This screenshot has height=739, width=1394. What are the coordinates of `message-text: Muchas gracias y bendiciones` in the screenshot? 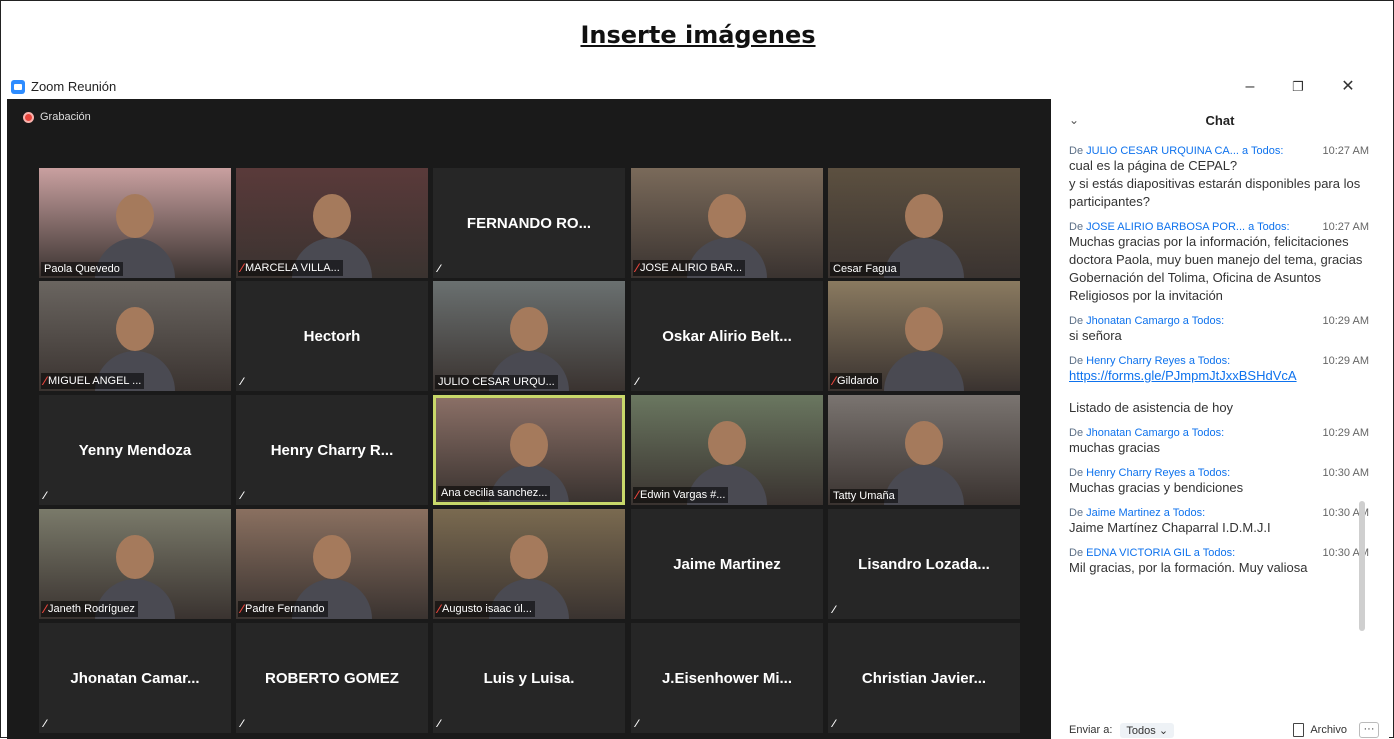 It's located at (1156, 487).